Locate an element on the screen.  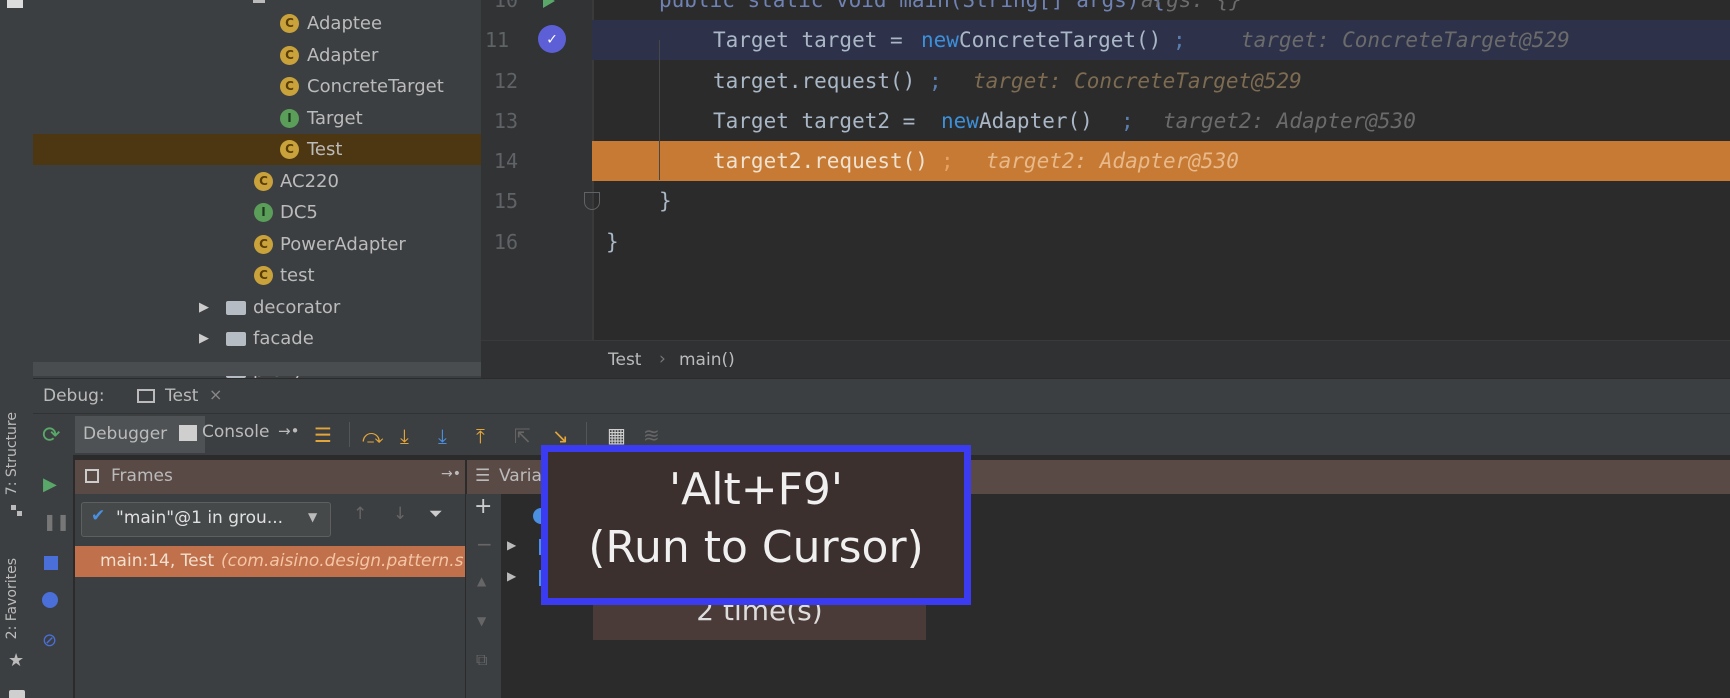
close-tab-icon: × is located at coordinates (215, 394).